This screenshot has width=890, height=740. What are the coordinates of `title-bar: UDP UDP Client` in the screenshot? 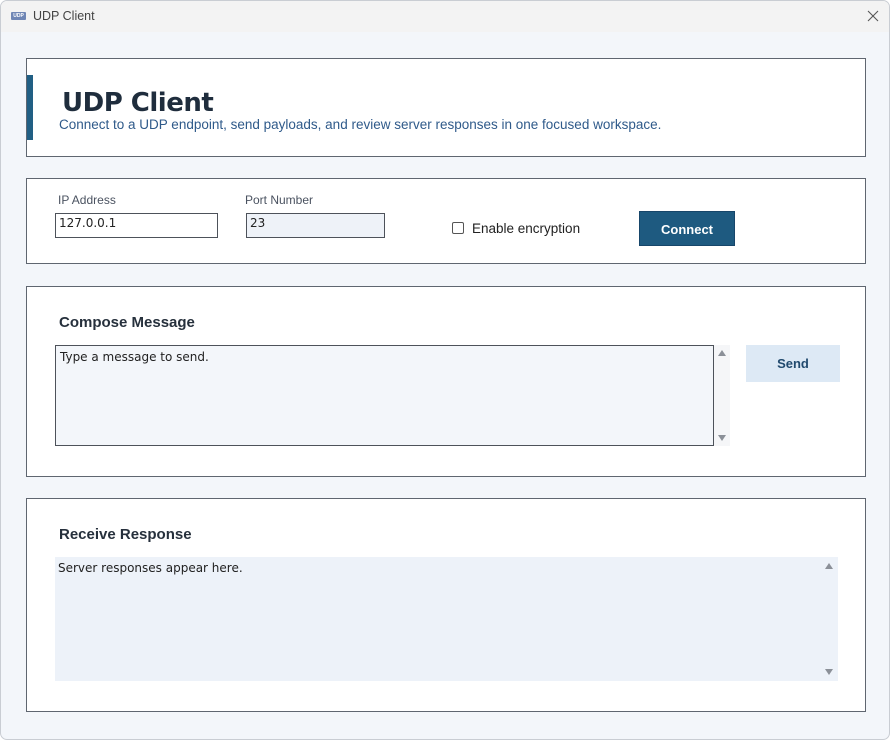 It's located at (445, 16).